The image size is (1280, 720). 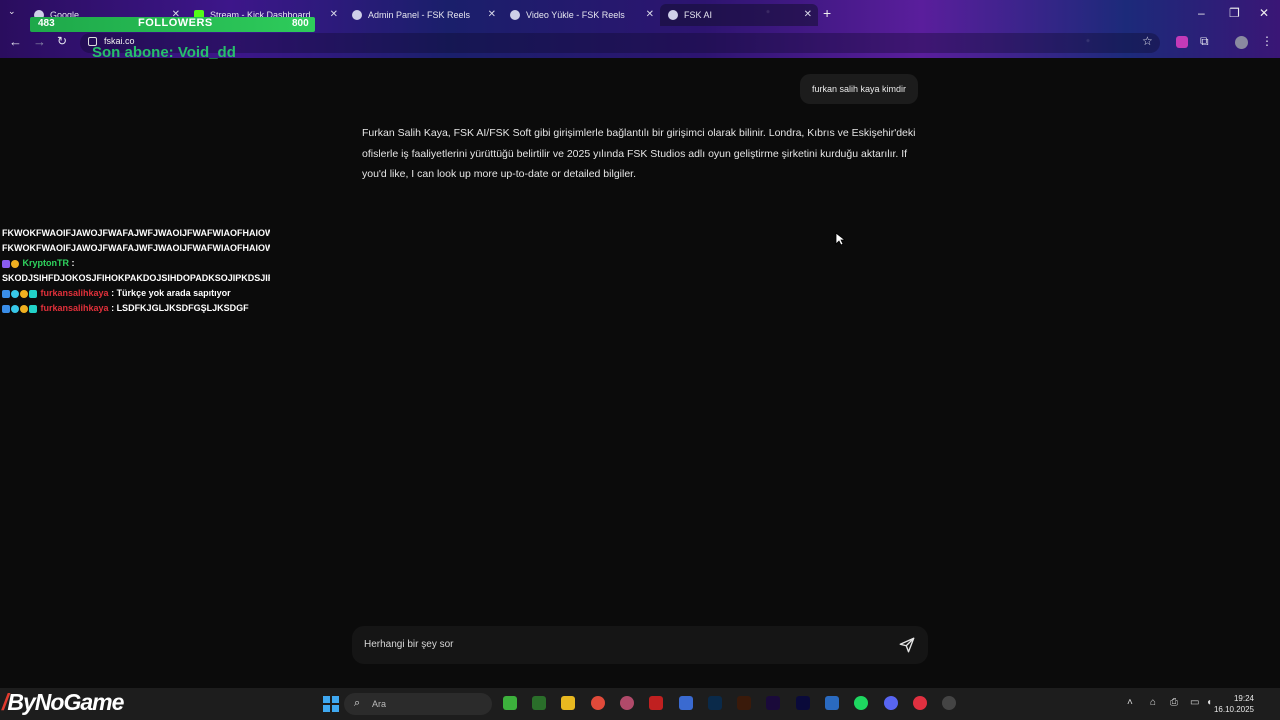 I want to click on minecraft-icon, so click(x=510, y=703).